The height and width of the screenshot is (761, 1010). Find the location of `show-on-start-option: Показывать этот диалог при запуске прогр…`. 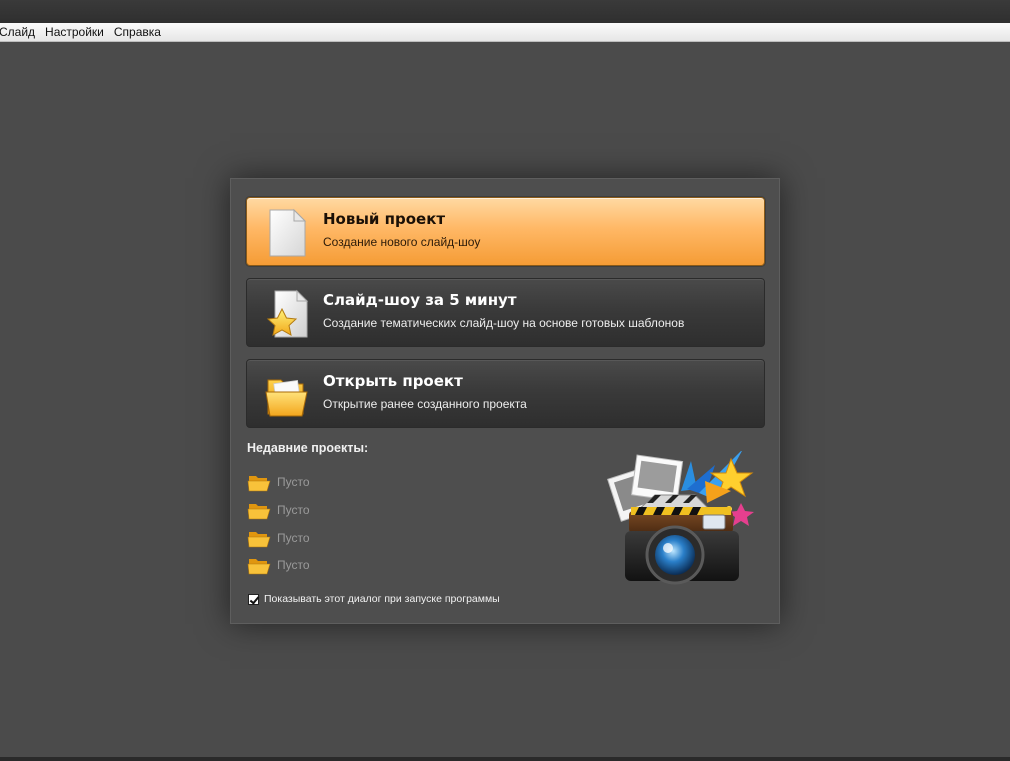

show-on-start-option: Показывать этот диалог при запуске прогр… is located at coordinates (374, 599).